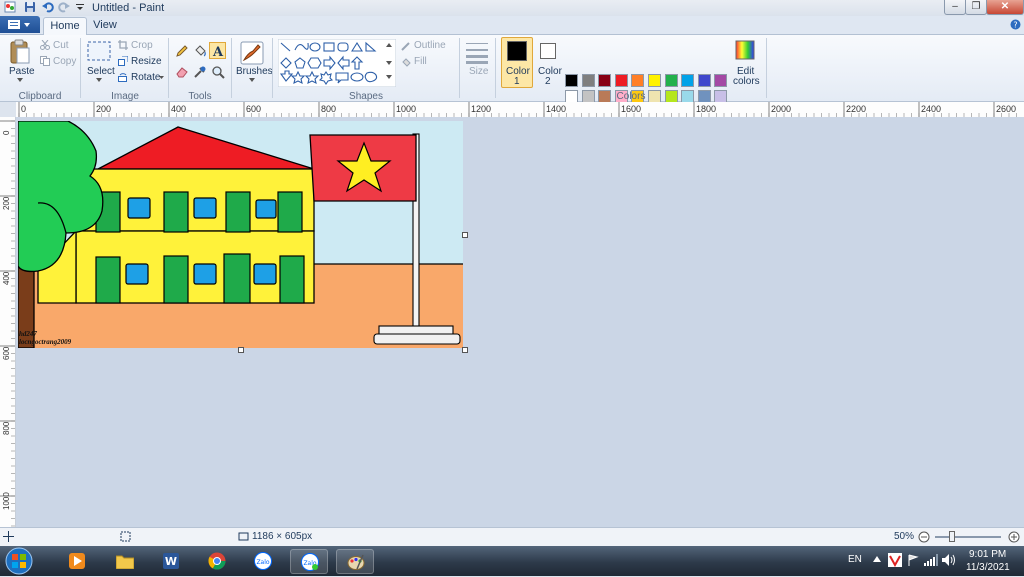  Describe the element at coordinates (512, 536) in the screenshot. I see `status-bar: 1186 × 605px 50%` at that location.